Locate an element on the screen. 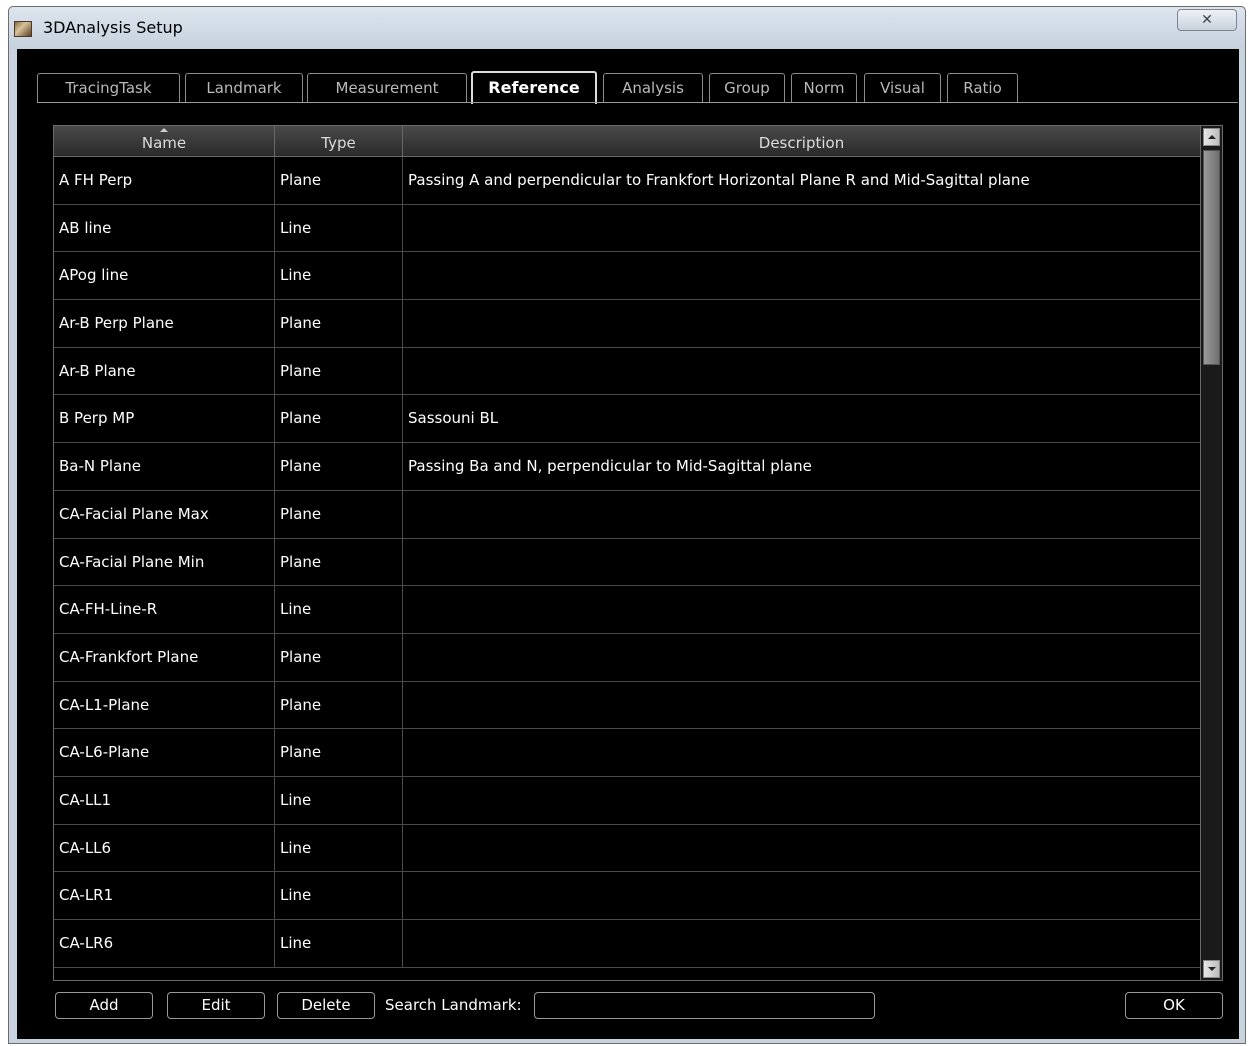  table-row: CA-LL1 Line is located at coordinates (627, 800).